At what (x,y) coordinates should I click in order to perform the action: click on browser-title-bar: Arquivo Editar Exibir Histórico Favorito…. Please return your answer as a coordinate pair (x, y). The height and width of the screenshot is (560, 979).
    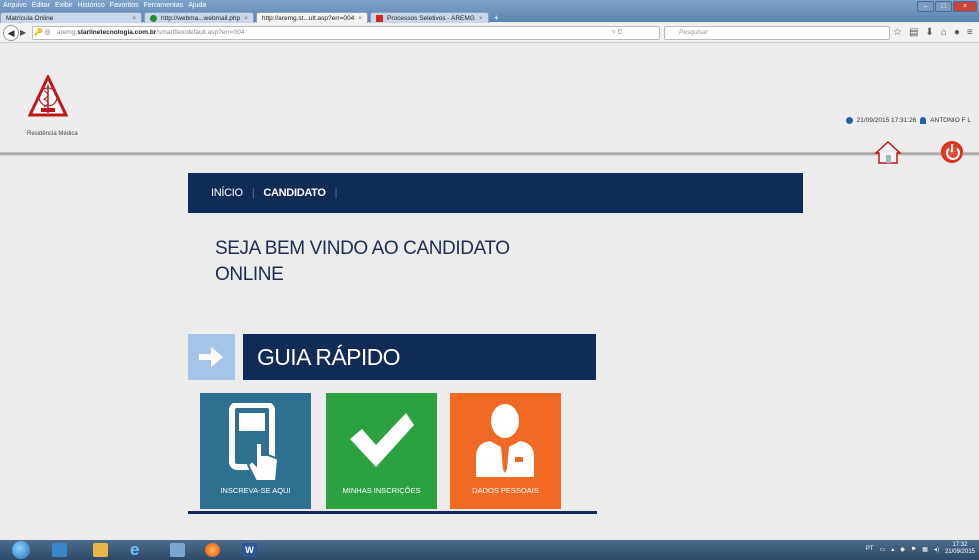
    Looking at the image, I should click on (489, 12).